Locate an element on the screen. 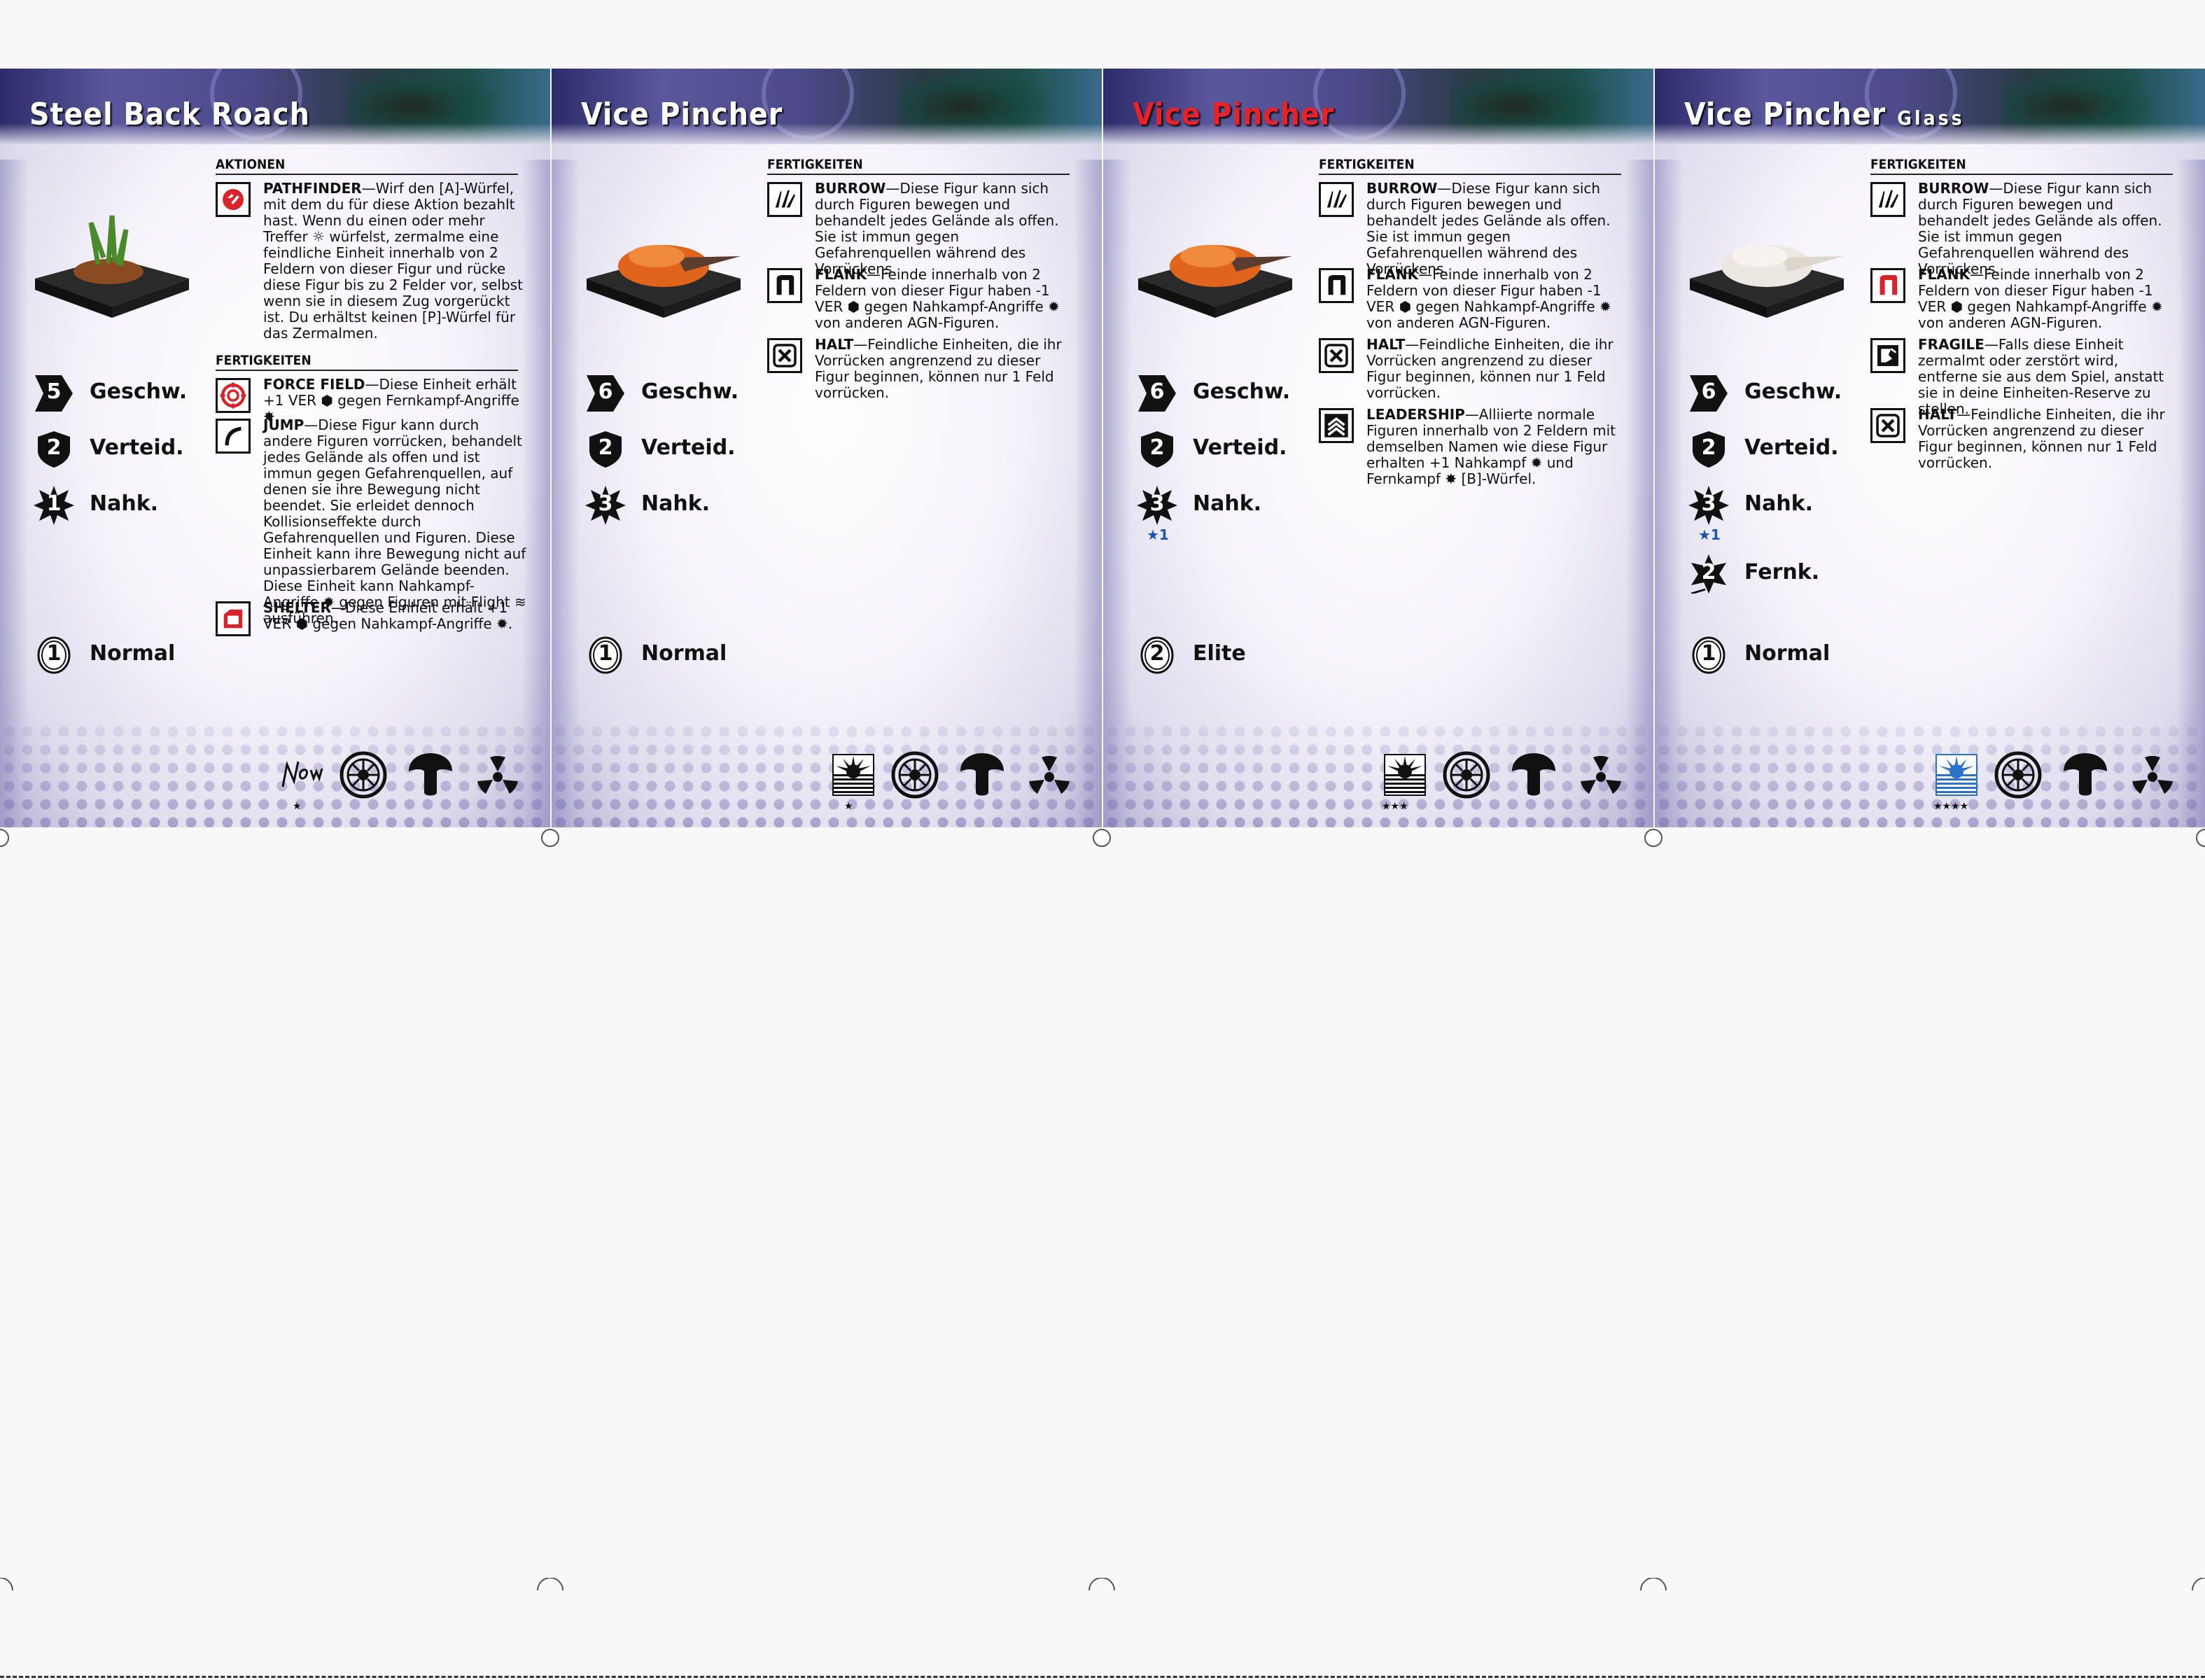 The image size is (2205, 1680). leadership-icon is located at coordinates (1336, 425).